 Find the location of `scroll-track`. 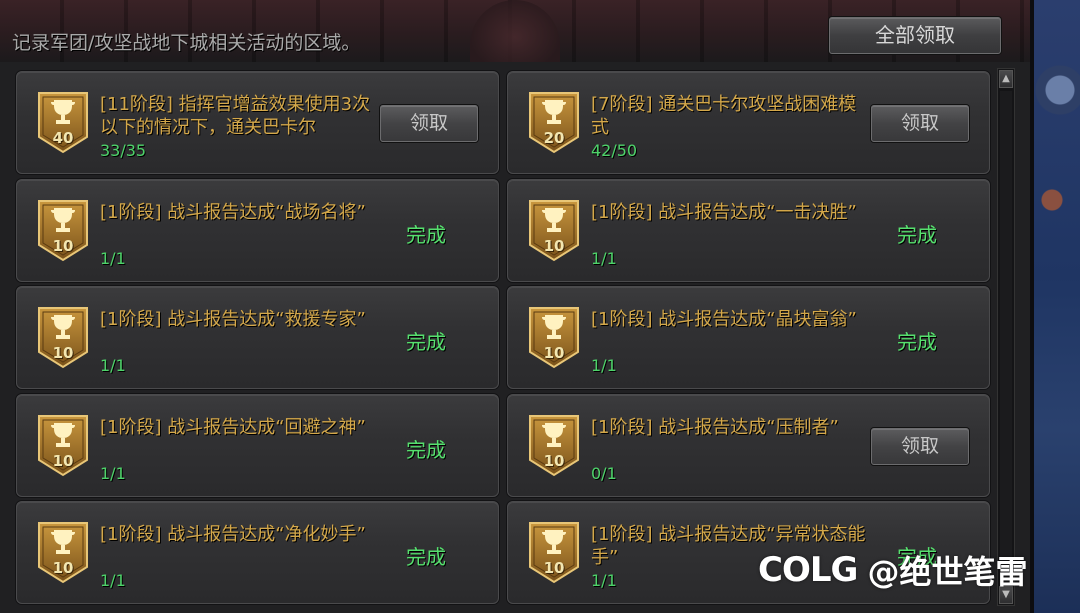

scroll-track is located at coordinates (1006, 337).